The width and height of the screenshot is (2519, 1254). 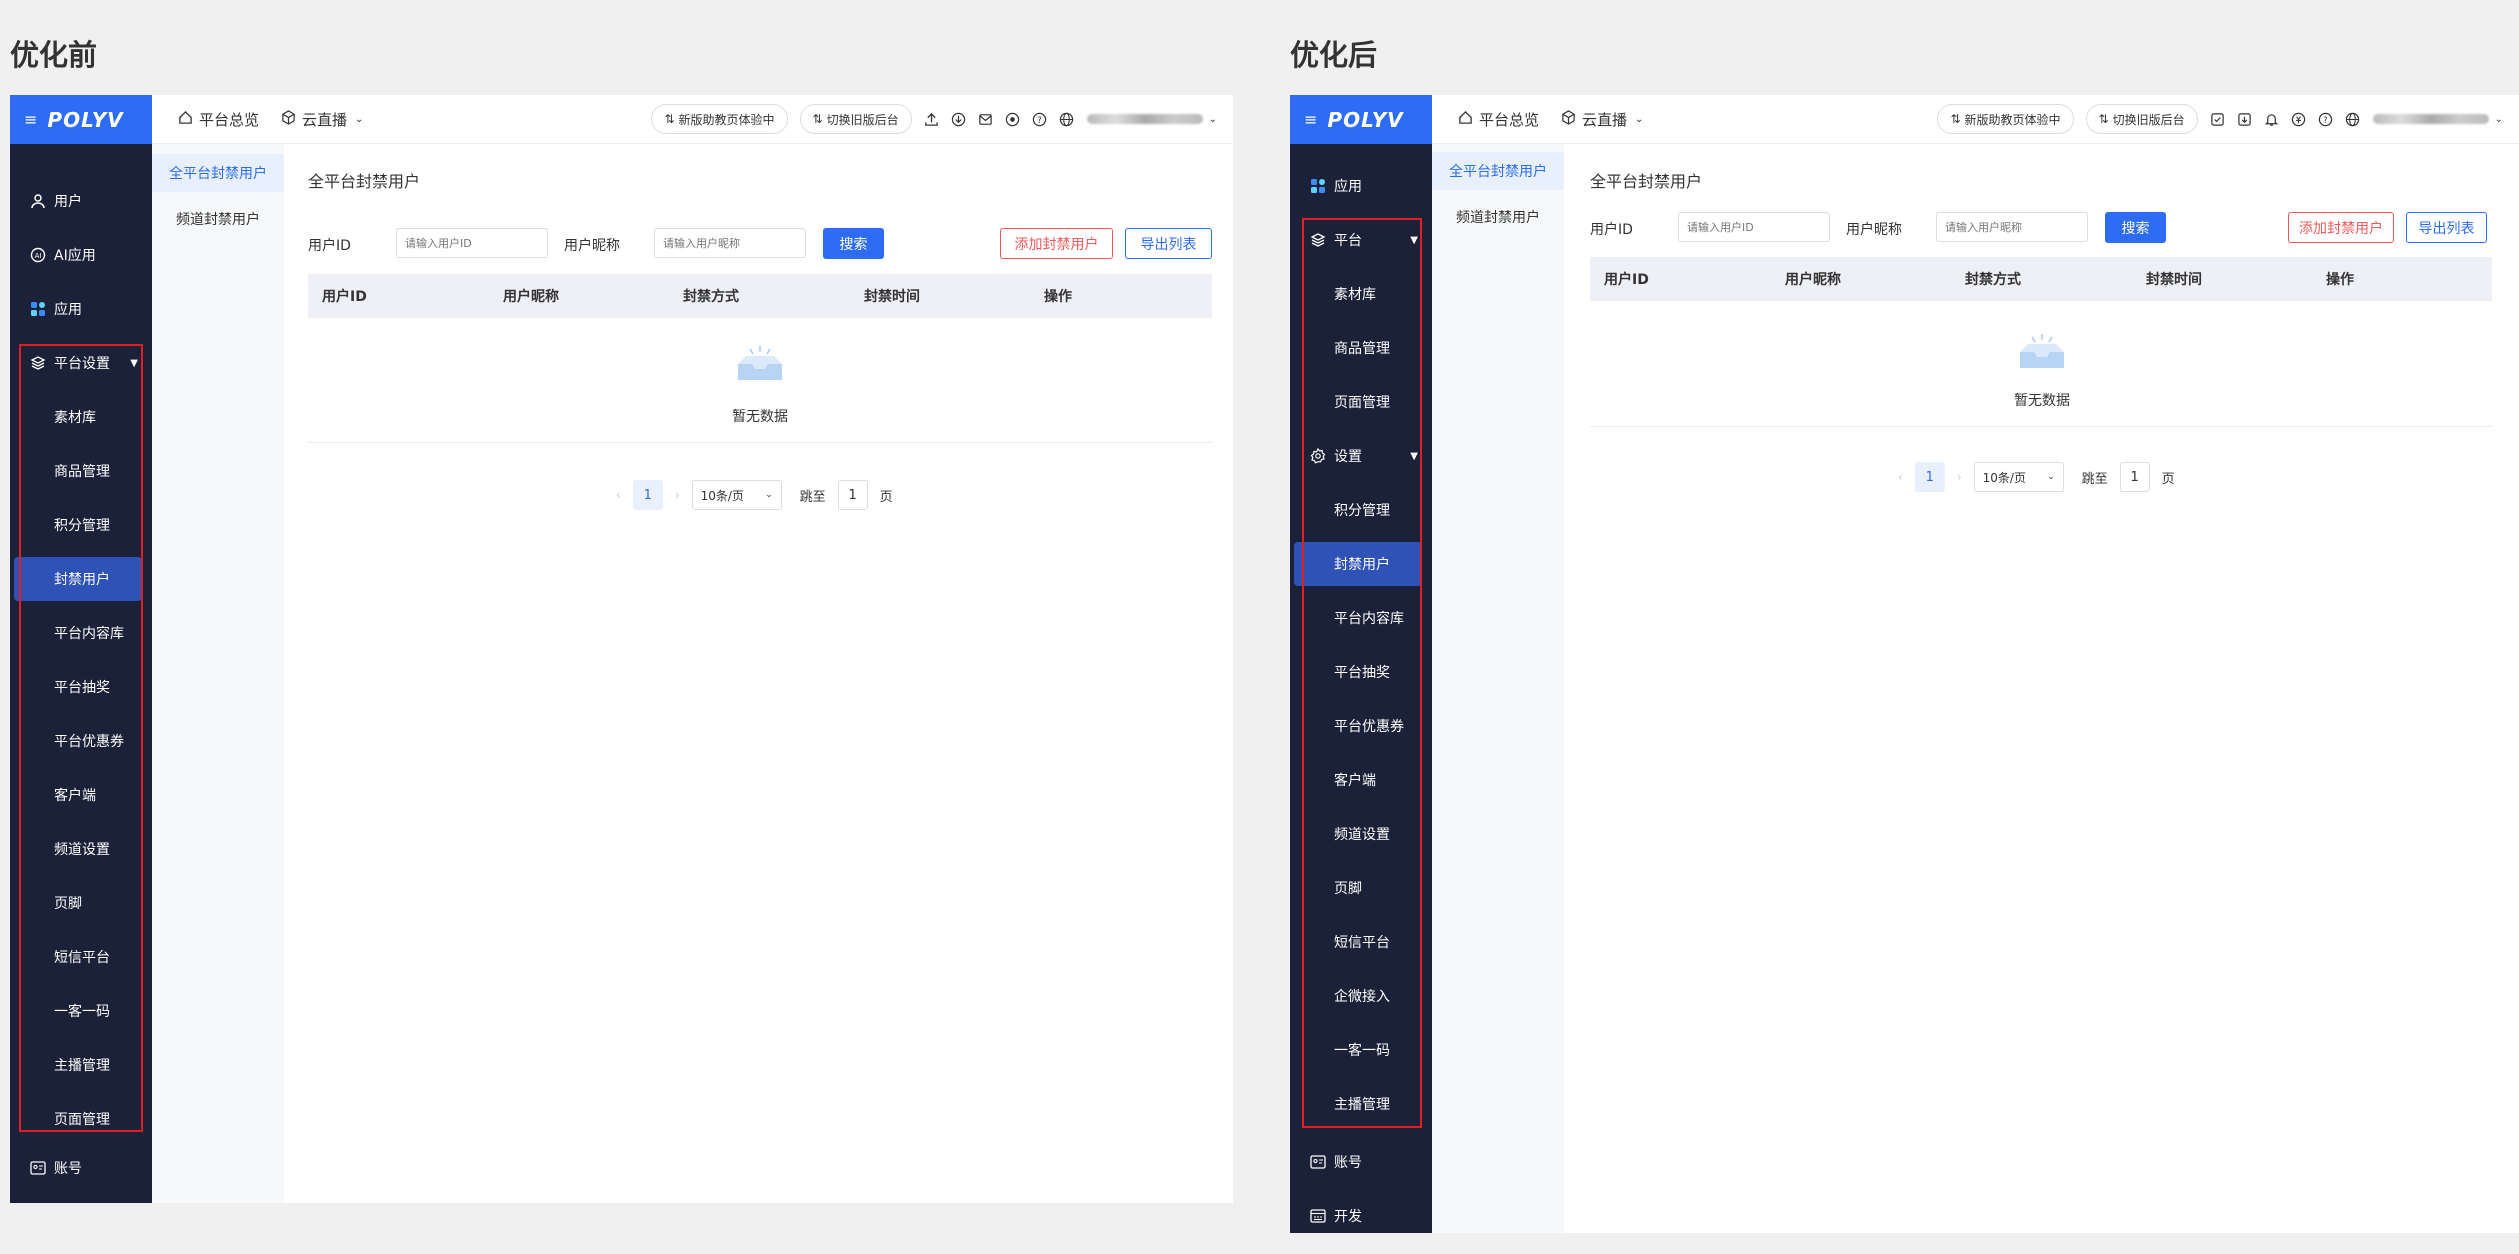 I want to click on sidebar-group-platform: 平台 ▼, so click(x=1361, y=240).